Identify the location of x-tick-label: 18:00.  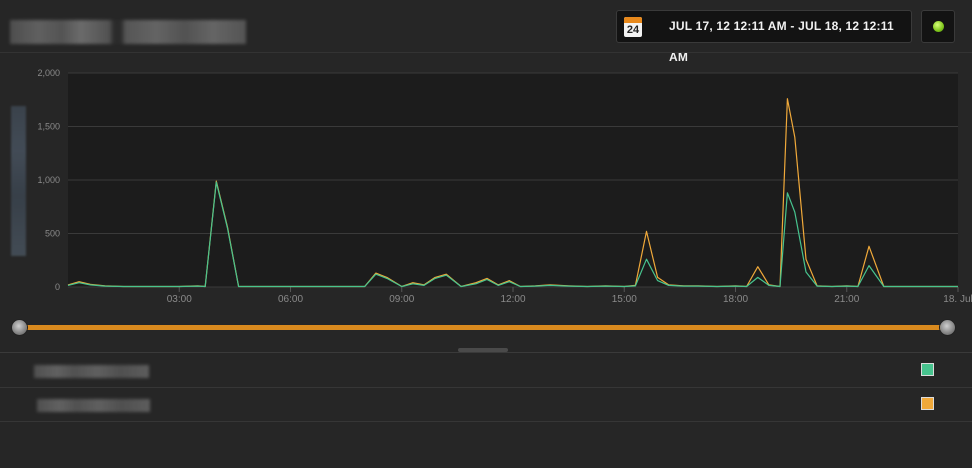
(735, 299).